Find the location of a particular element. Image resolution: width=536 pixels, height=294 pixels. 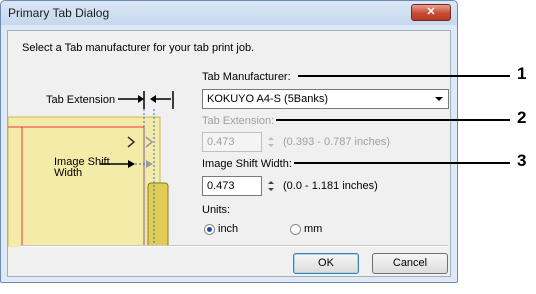

tab-extension-input: 0.473 is located at coordinates (232, 142).